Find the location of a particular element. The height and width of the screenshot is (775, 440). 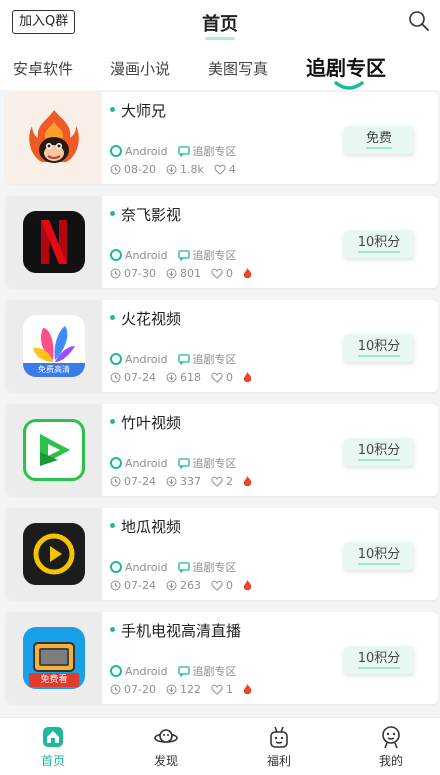

app-card: 免费高清 火花视频 Android 追剧专区 07-24 618 0 10积分 is located at coordinates (222, 346).